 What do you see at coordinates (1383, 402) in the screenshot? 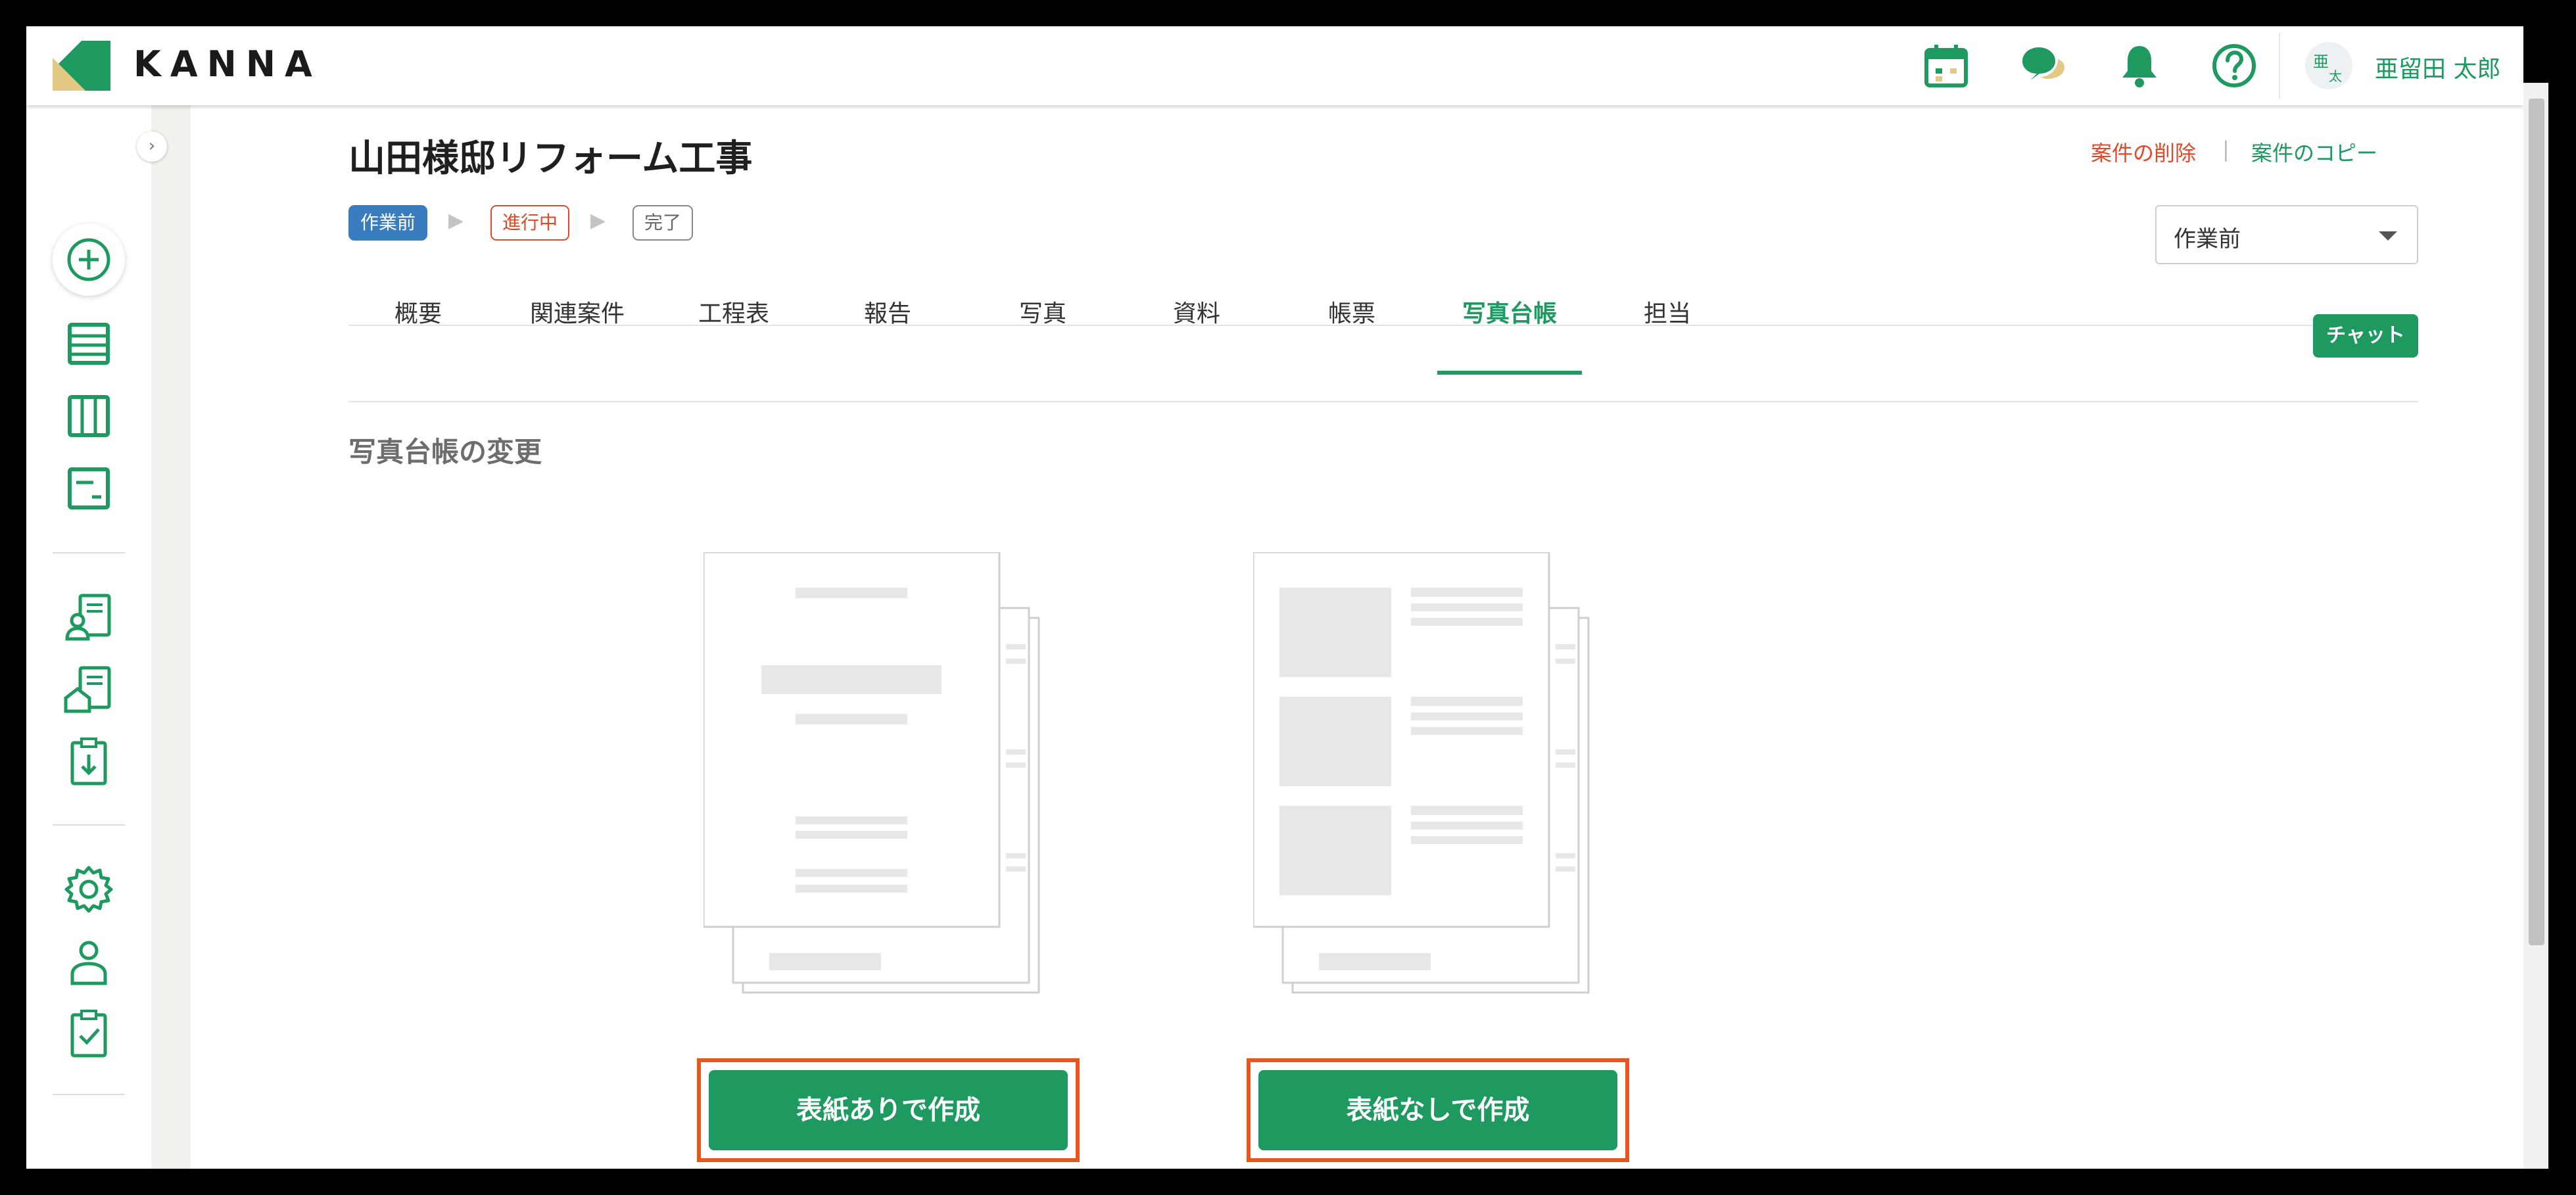
I see `tabs-bottom-divider` at bounding box center [1383, 402].